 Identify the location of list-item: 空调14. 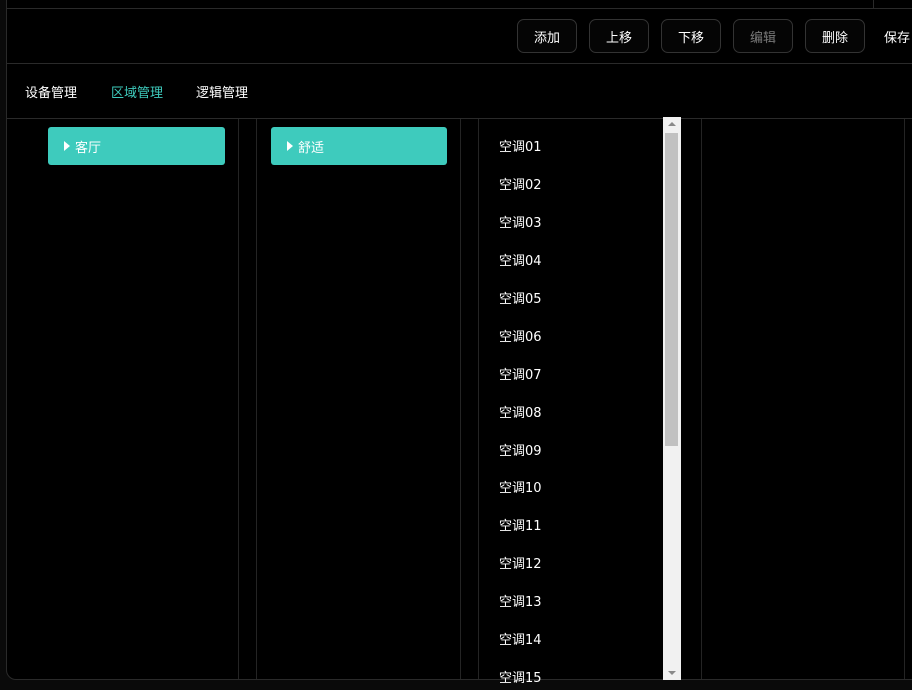
(520, 638).